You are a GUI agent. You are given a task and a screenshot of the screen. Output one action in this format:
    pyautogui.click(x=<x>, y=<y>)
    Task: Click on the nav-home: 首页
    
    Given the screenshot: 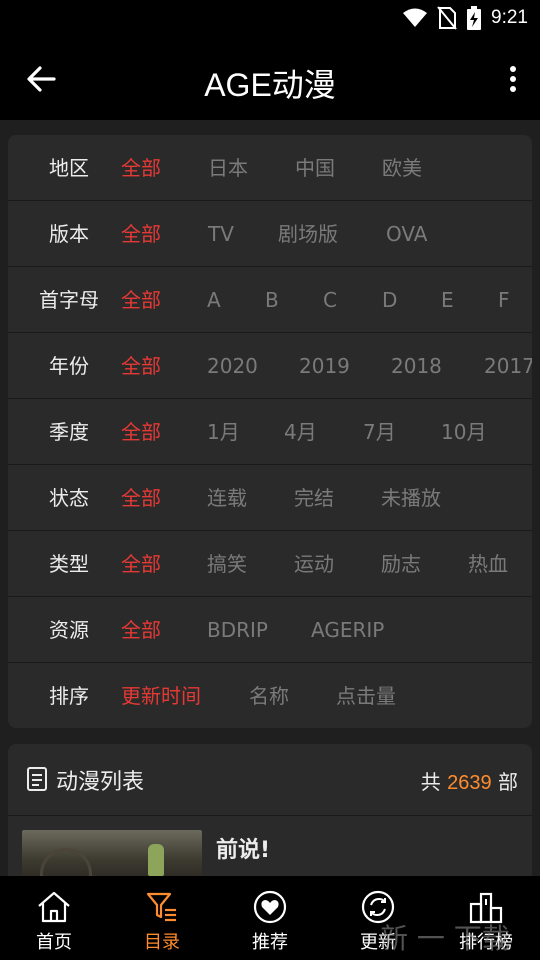 What is the action you would take?
    pyautogui.click(x=54, y=918)
    